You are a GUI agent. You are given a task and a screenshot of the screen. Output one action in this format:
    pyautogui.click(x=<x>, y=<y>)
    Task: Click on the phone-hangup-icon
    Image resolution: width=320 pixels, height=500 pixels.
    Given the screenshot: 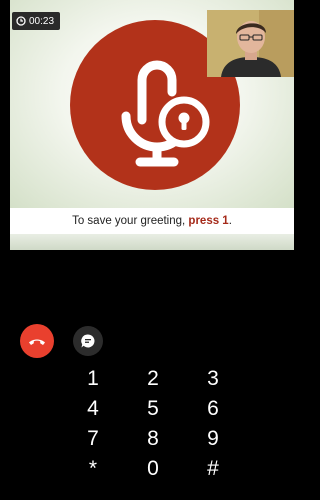 What is the action you would take?
    pyautogui.click(x=37, y=342)
    